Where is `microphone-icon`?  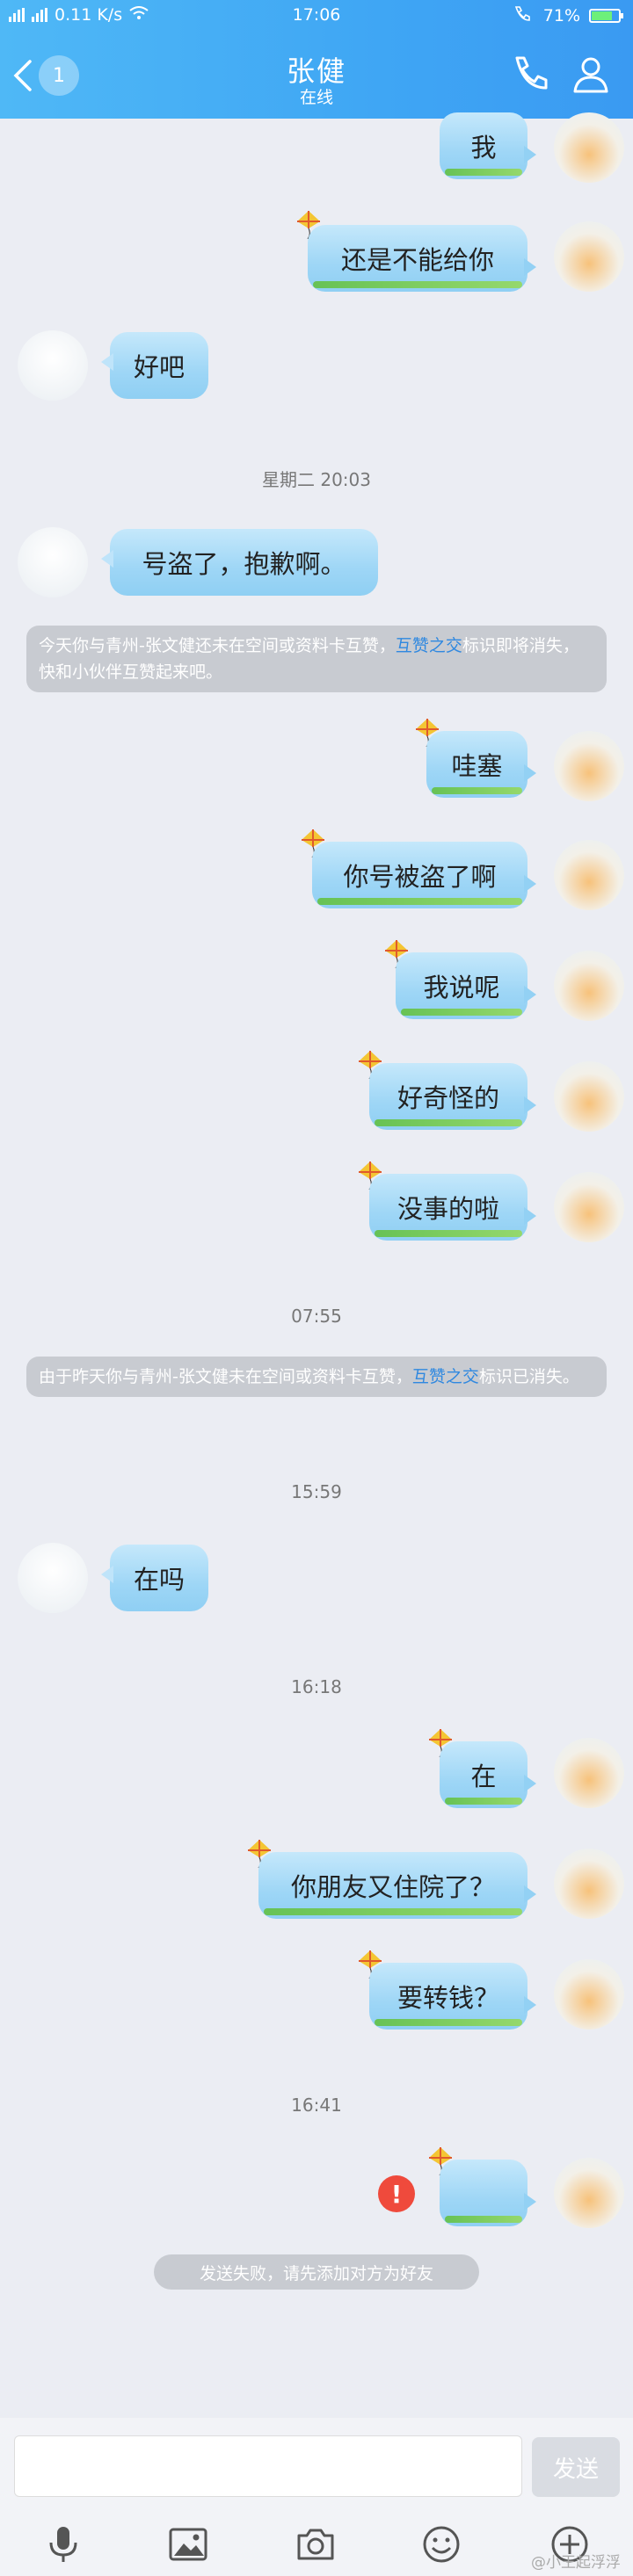
microphone-icon is located at coordinates (63, 2544).